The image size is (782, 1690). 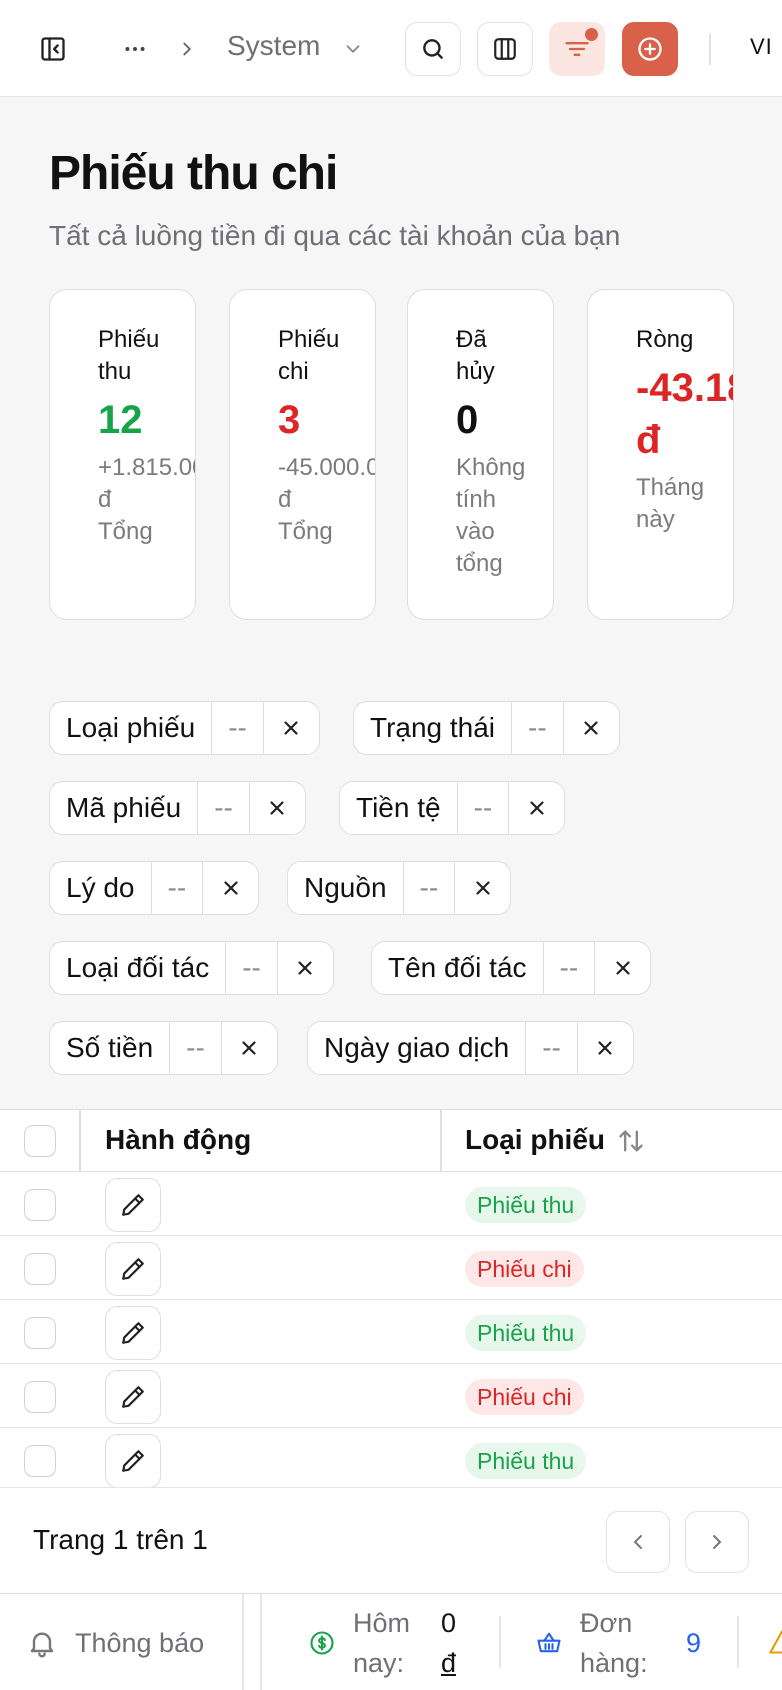 I want to click on today-value-line2: đ, so click(x=449, y=1663).